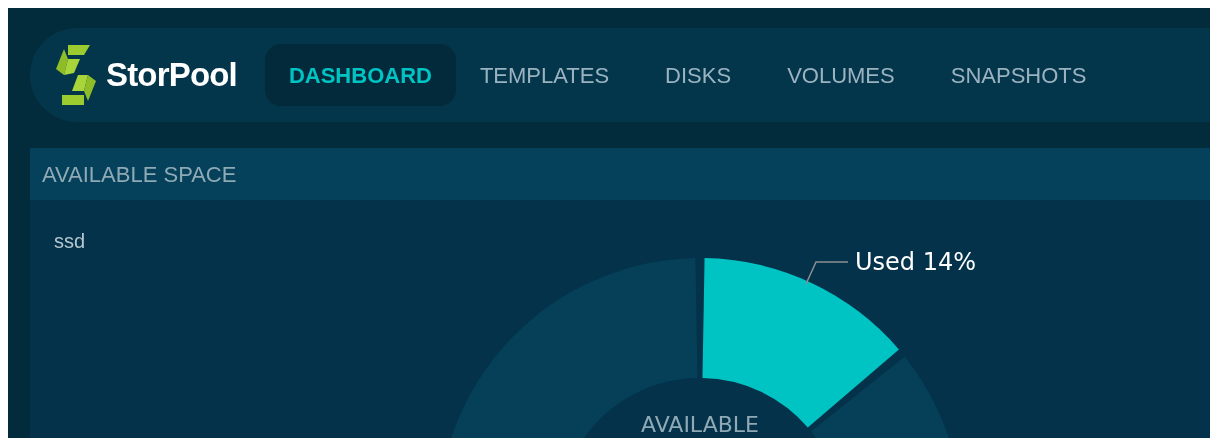 The height and width of the screenshot is (438, 1210). What do you see at coordinates (1018, 75) in the screenshot?
I see `nav-tab: SNAPSHOTS` at bounding box center [1018, 75].